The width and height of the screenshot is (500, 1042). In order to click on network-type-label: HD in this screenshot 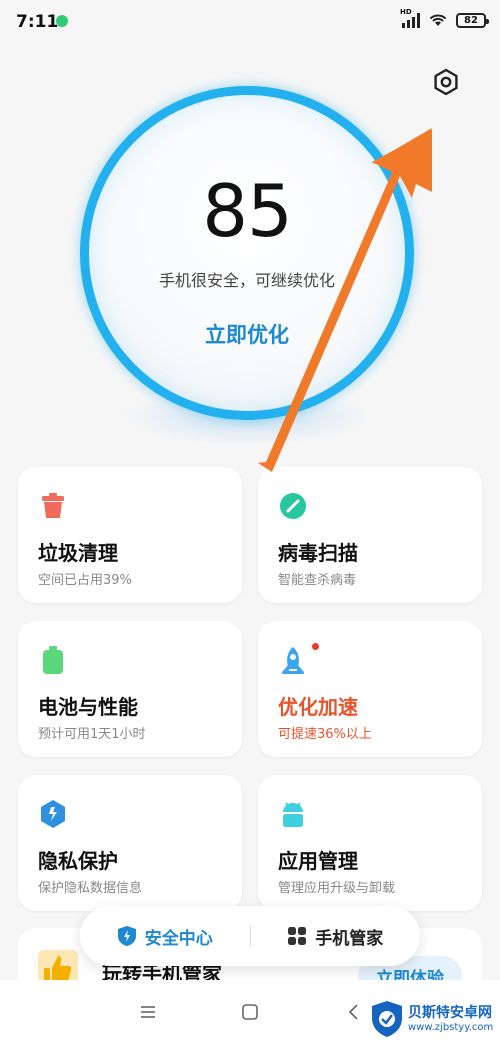, I will do `click(406, 12)`.